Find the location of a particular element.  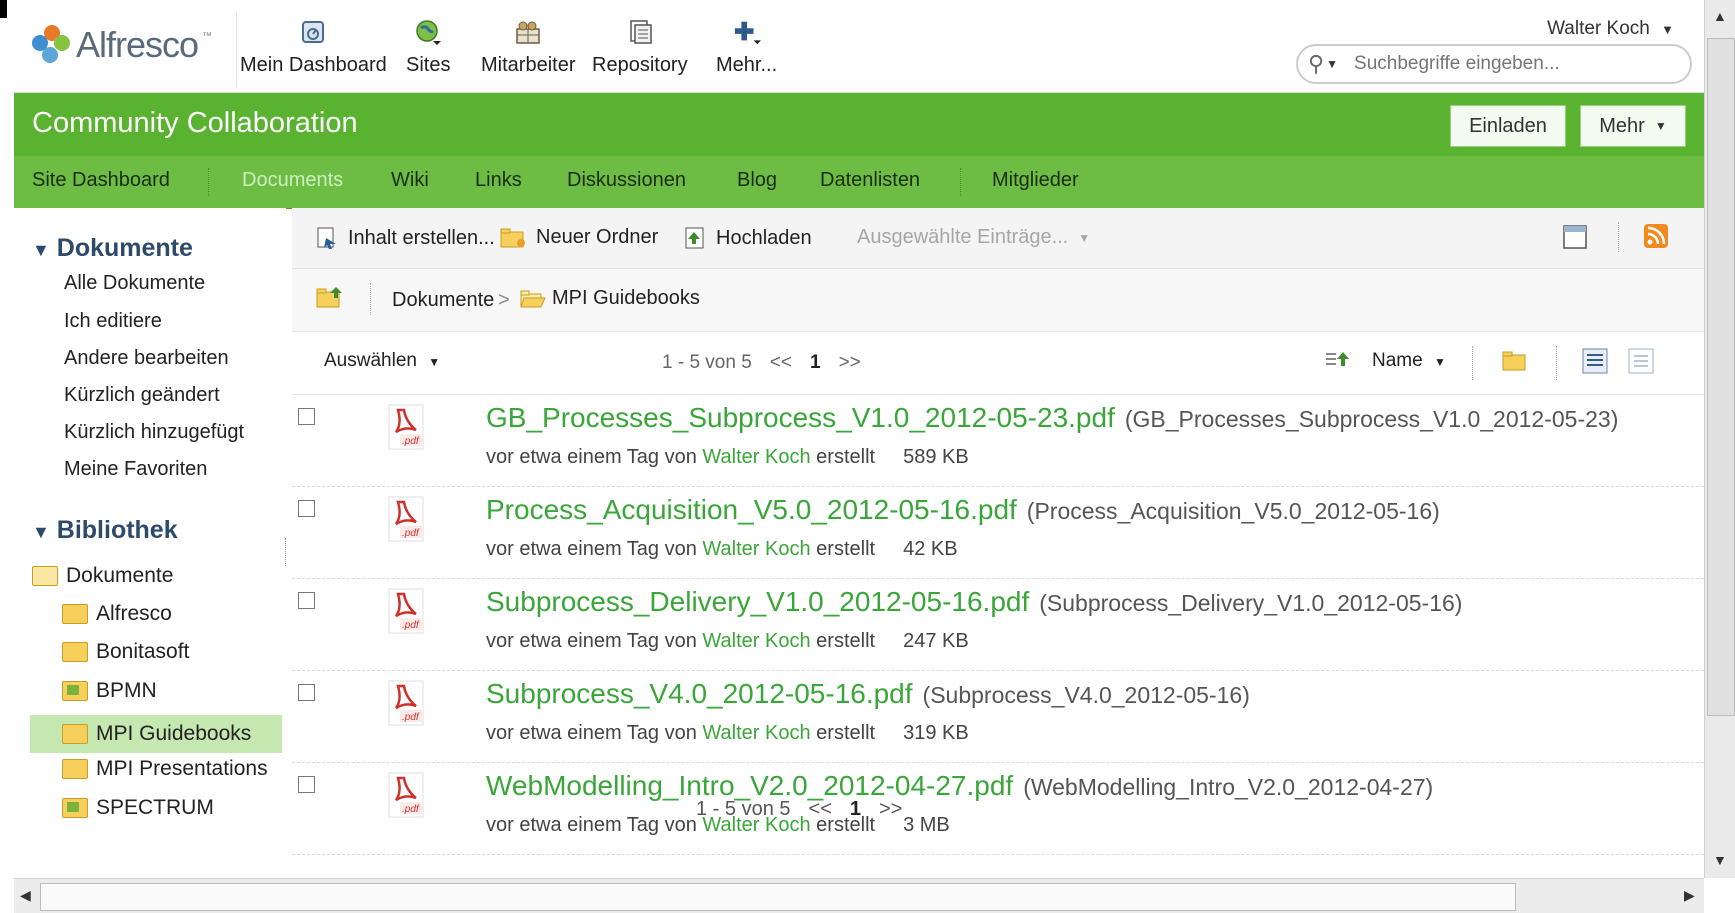

divider is located at coordinates (209, 182).